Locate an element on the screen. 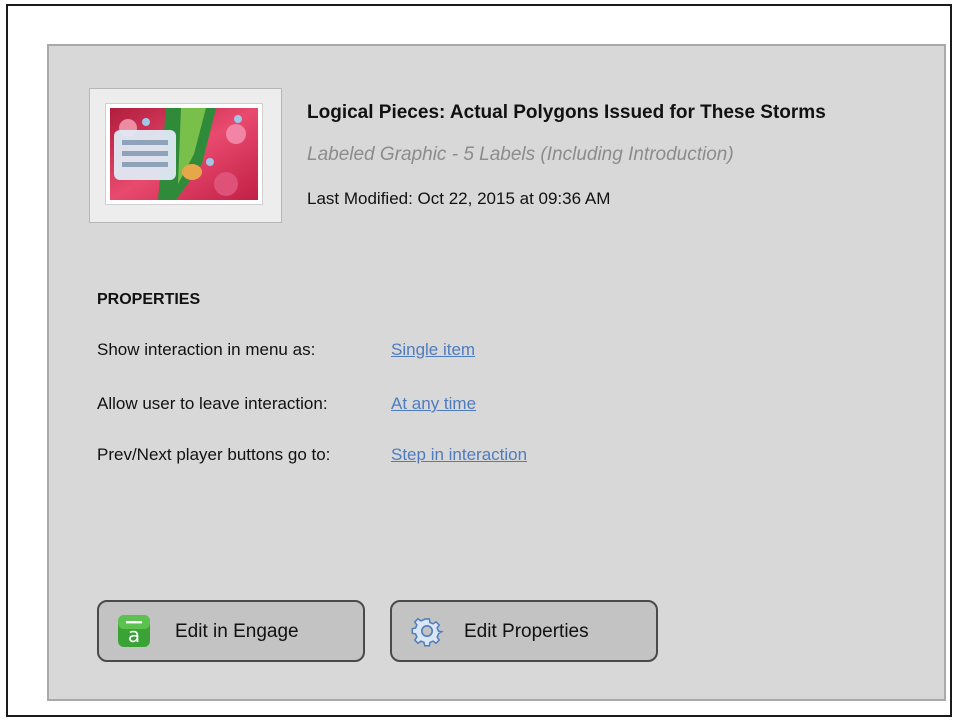  edit-in-engage-button: a Edit in Engage is located at coordinates (231, 631).